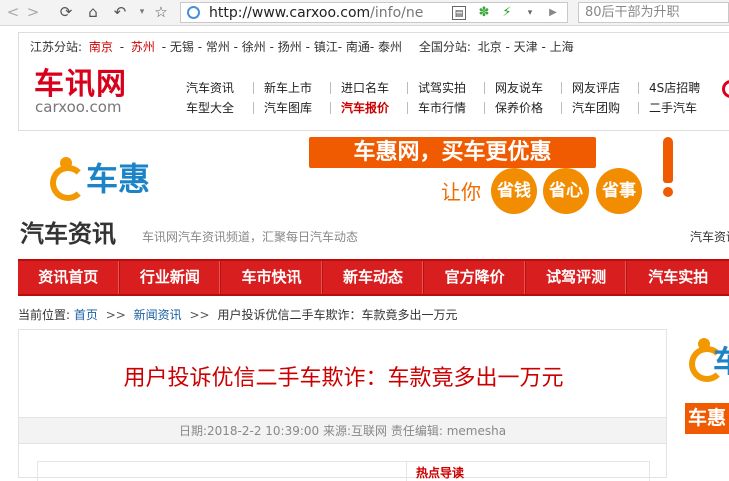 This screenshot has width=729, height=481. Describe the element at coordinates (101, 47) in the screenshot. I see `branch-link-nanjing: 南京` at that location.